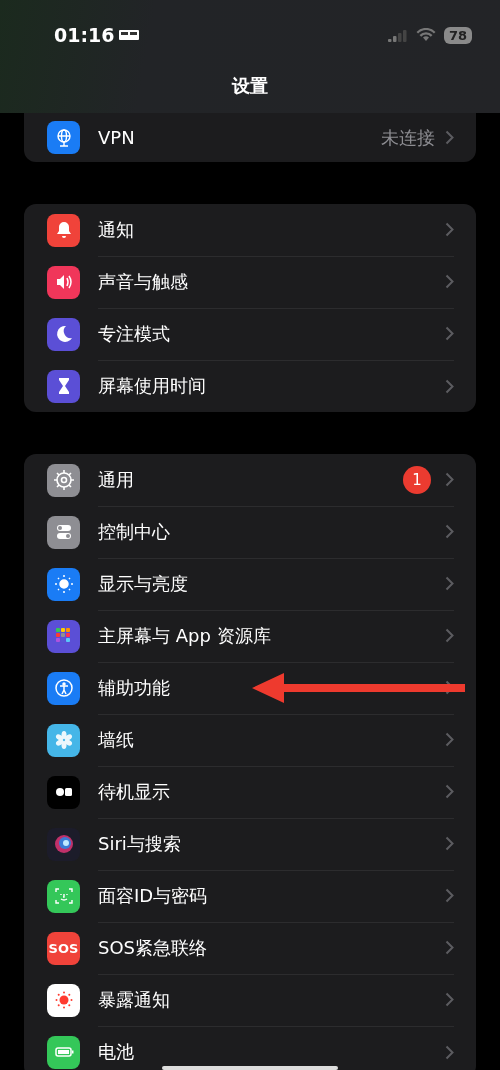 The width and height of the screenshot is (500, 1070). What do you see at coordinates (143, 281) in the screenshot?
I see `settings-item: 声音与触感` at bounding box center [143, 281].